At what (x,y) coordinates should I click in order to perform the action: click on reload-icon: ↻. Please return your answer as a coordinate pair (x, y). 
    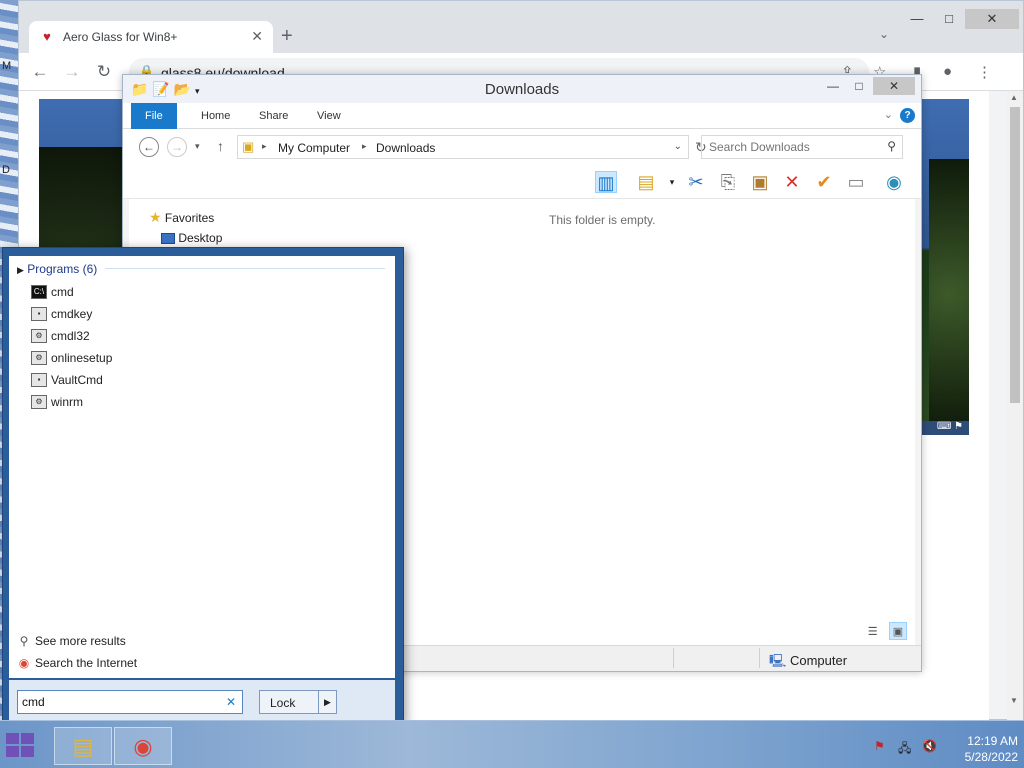
    Looking at the image, I should click on (104, 72).